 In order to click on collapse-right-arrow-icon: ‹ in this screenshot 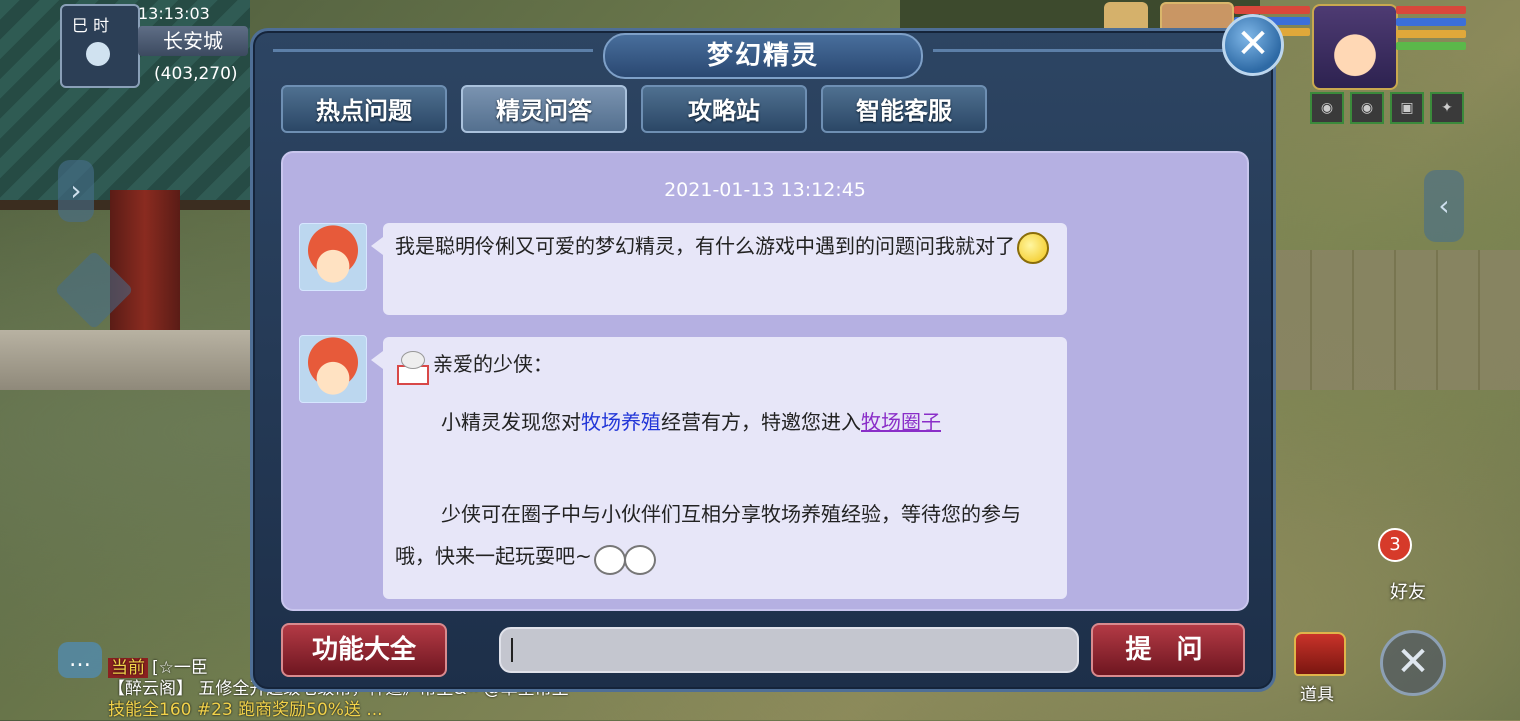, I will do `click(1444, 206)`.